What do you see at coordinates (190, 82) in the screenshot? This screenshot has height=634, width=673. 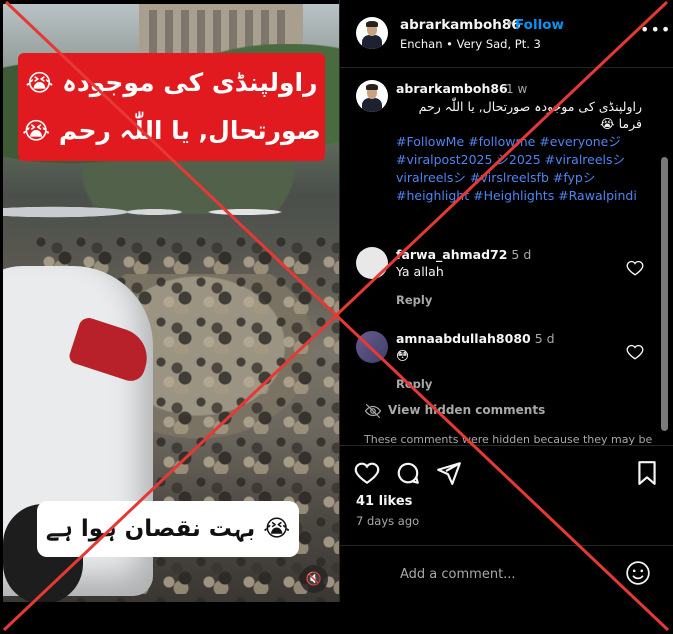 I see `overlay-top-line1: راولپنڈی کی موجودہ` at bounding box center [190, 82].